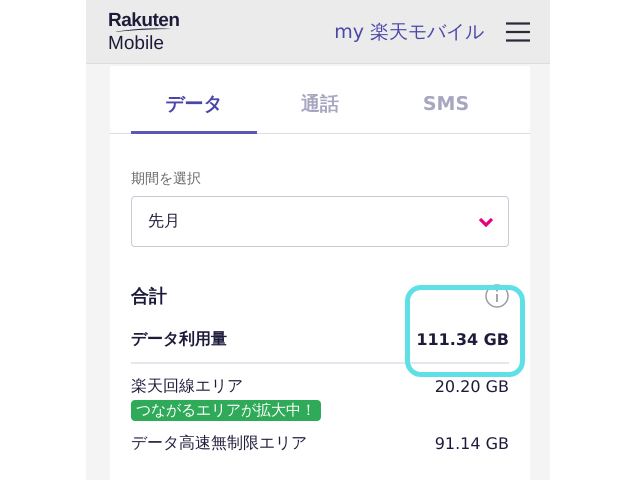 The height and width of the screenshot is (480, 640). I want to click on usage-value: 111.34 GB, so click(462, 339).